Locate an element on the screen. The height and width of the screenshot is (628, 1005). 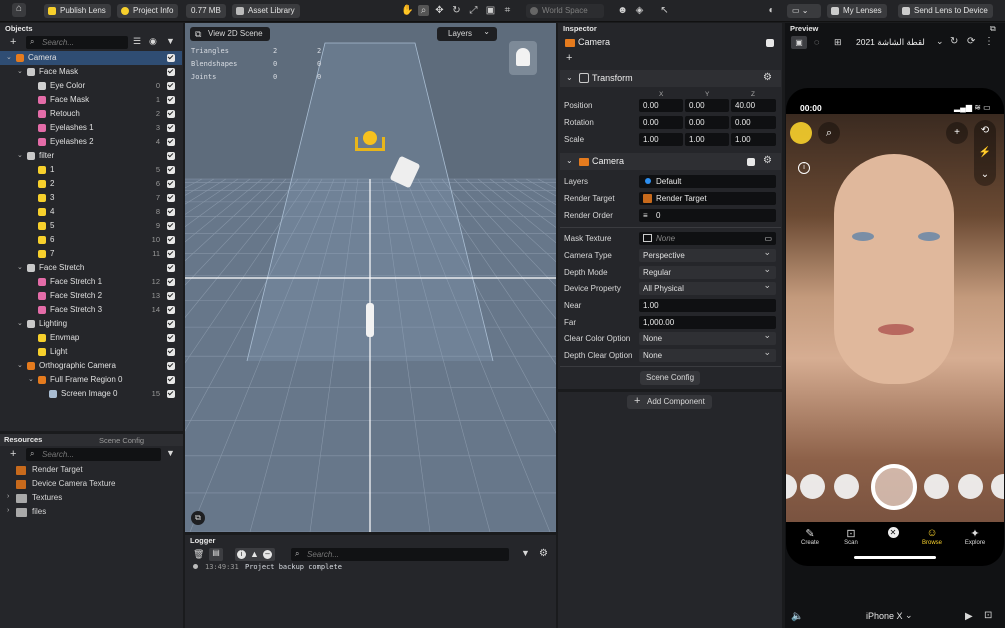
tree-row-eyelashes-2: Eyelashes 2 4 is located at coordinates (91, 142).